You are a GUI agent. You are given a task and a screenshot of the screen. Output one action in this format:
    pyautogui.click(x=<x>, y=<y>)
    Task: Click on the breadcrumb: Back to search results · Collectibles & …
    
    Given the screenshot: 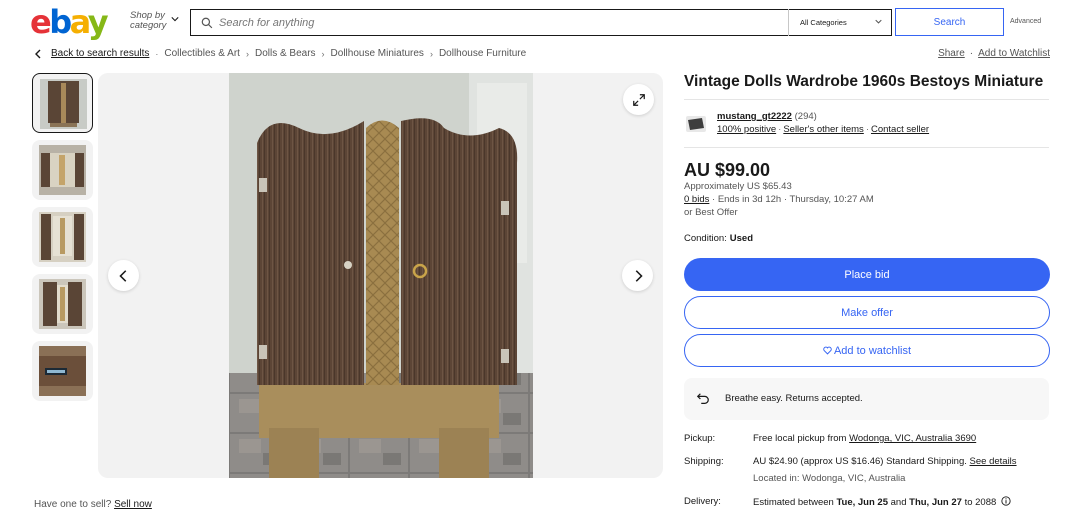 What is the action you would take?
    pyautogui.click(x=280, y=53)
    